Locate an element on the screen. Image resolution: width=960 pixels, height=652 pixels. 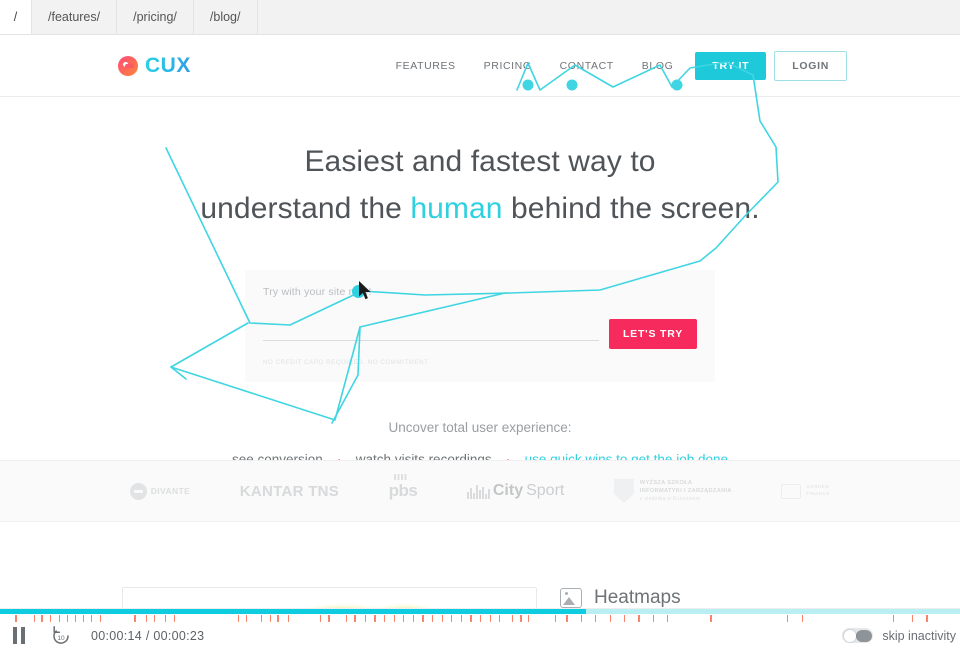
tab-label: / is located at coordinates (15, 17).